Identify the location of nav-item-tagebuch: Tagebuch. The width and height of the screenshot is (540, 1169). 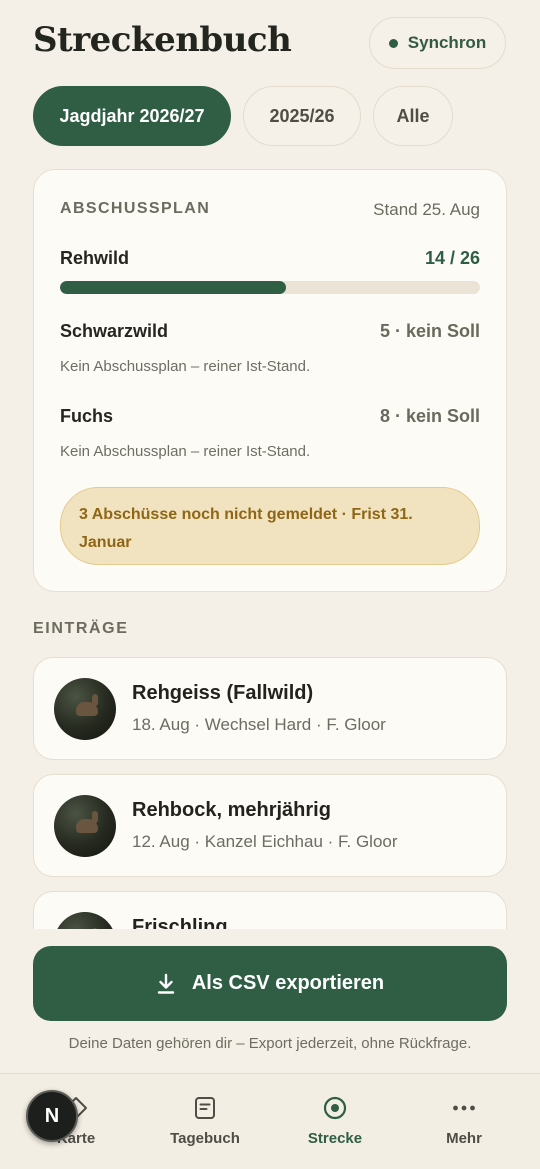
(205, 1121).